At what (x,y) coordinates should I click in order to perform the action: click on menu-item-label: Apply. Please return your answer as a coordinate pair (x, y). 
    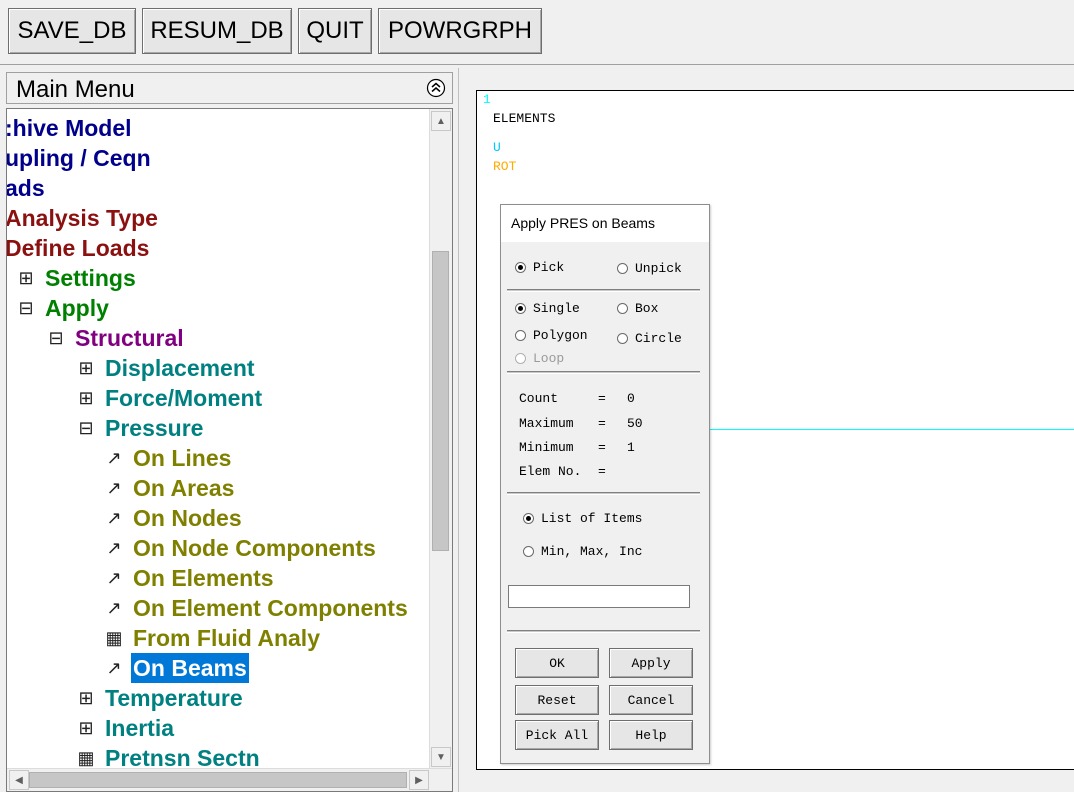
    Looking at the image, I should click on (77, 308).